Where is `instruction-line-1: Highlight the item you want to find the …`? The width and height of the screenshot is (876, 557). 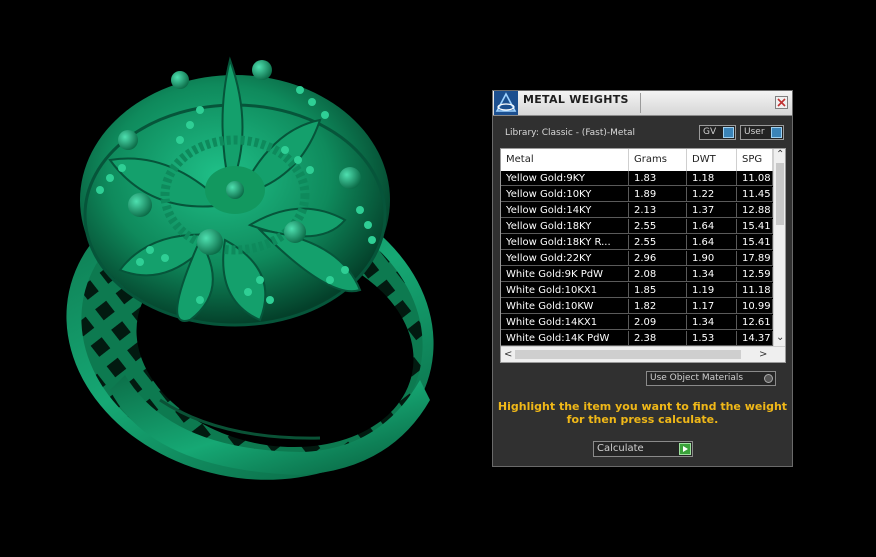
instruction-line-1: Highlight the item you want to find the … is located at coordinates (642, 406).